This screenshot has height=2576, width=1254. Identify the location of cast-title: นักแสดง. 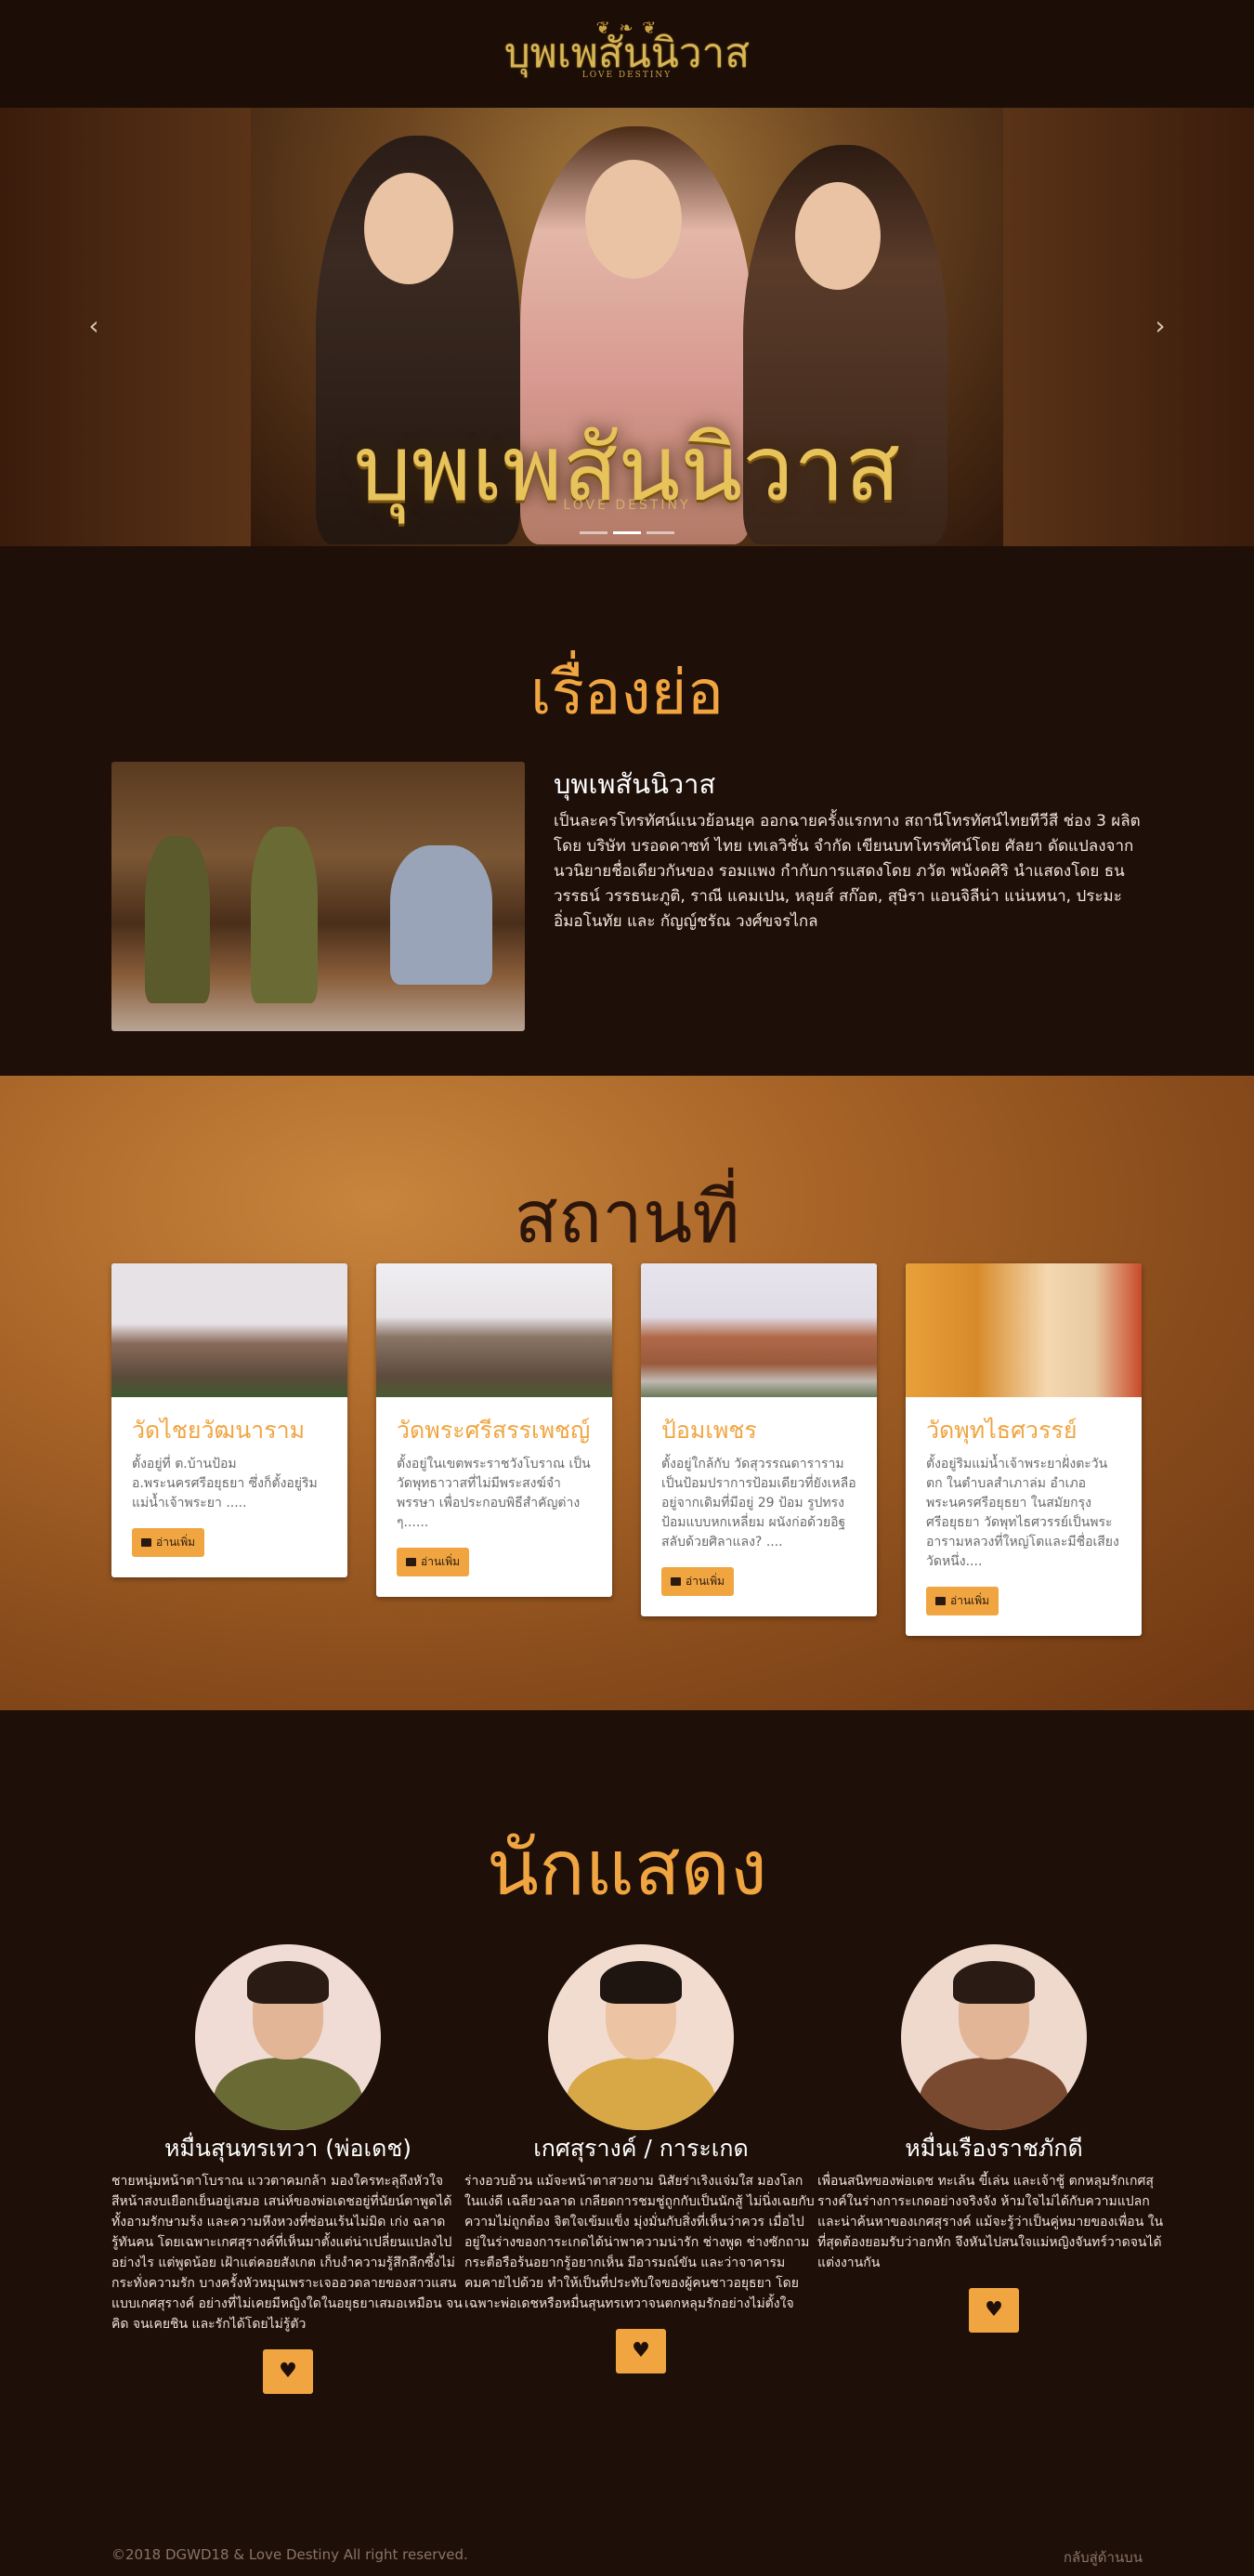
(627, 1869).